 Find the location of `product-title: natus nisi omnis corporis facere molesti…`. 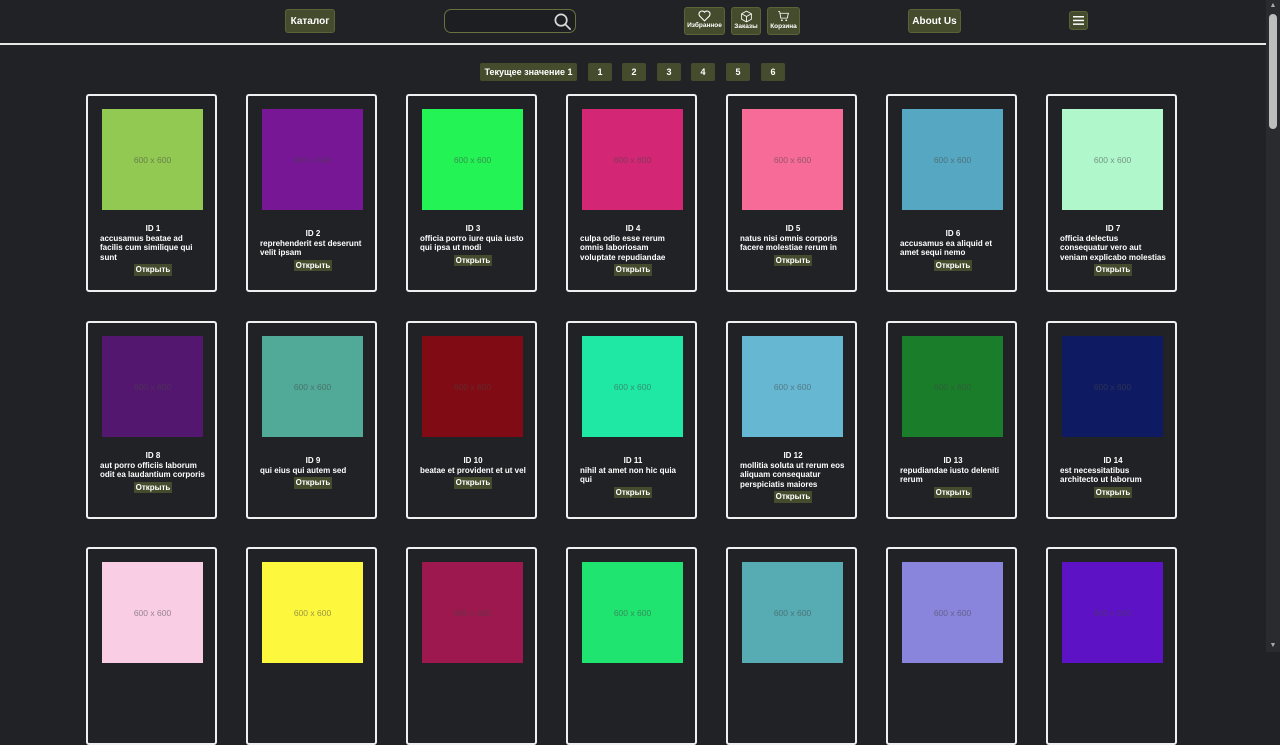

product-title: natus nisi omnis corporis facere molesti… is located at coordinates (789, 243).